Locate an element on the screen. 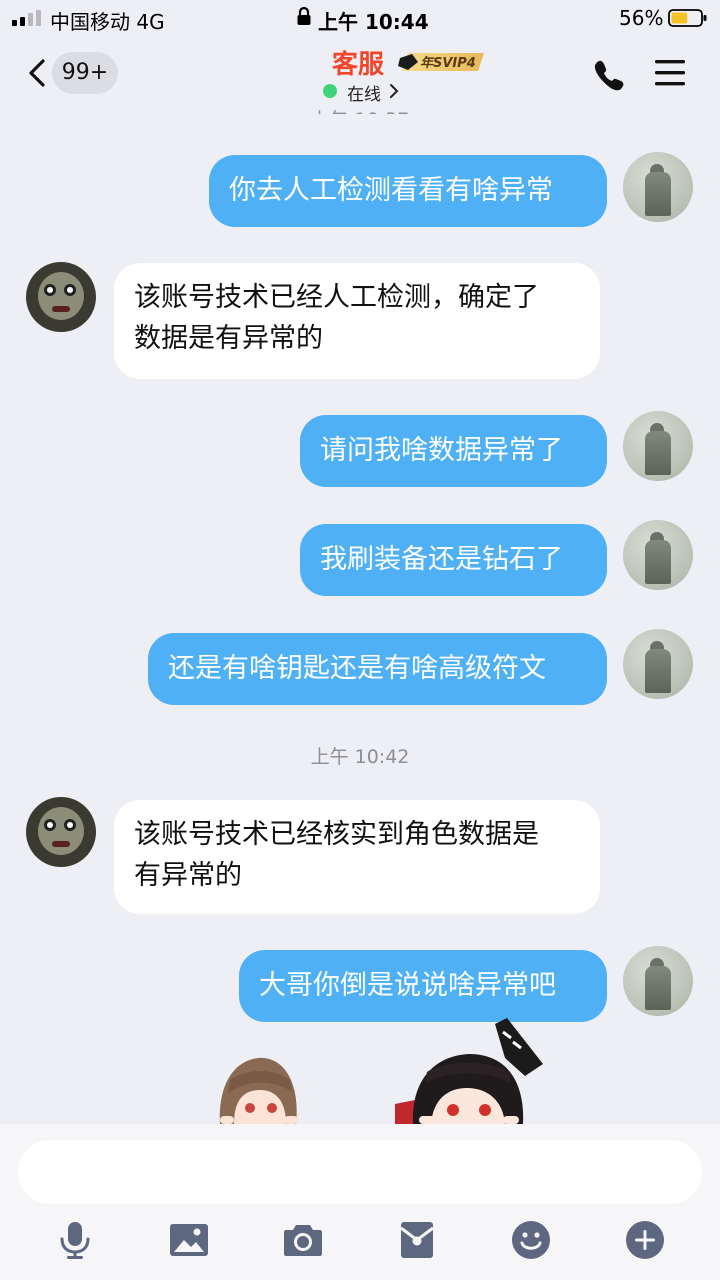  timestamp: 上午 10:42 is located at coordinates (360, 757).